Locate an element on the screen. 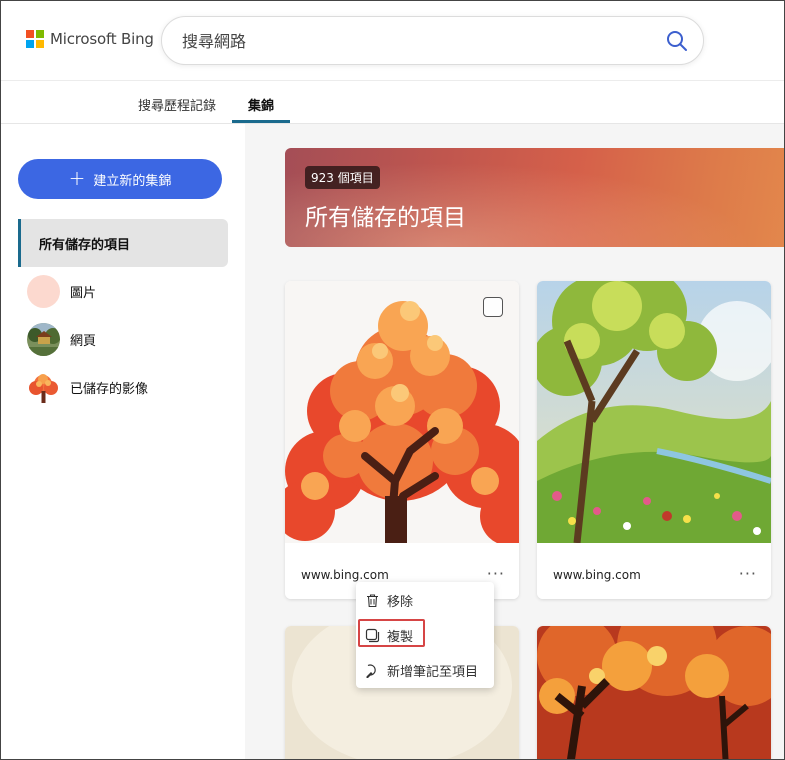 This screenshot has width=785, height=760. landscape-image is located at coordinates (654, 412).